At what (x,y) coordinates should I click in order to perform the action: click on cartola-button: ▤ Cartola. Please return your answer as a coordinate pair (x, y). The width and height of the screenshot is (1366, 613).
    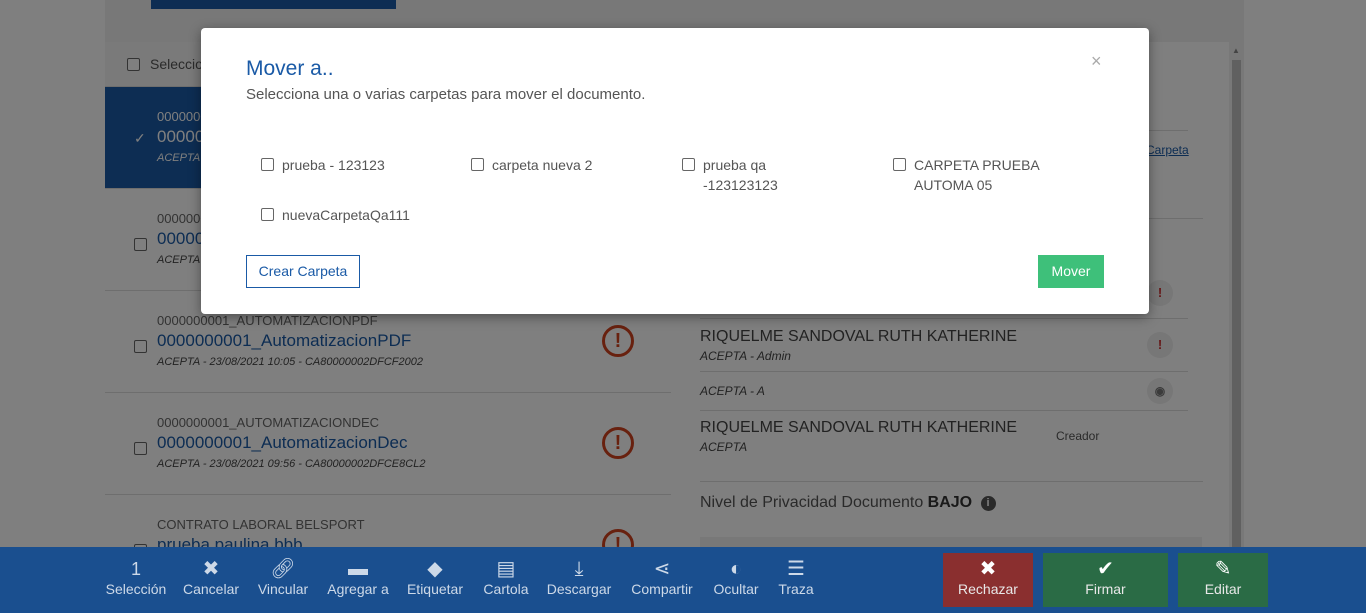
    Looking at the image, I should click on (506, 580).